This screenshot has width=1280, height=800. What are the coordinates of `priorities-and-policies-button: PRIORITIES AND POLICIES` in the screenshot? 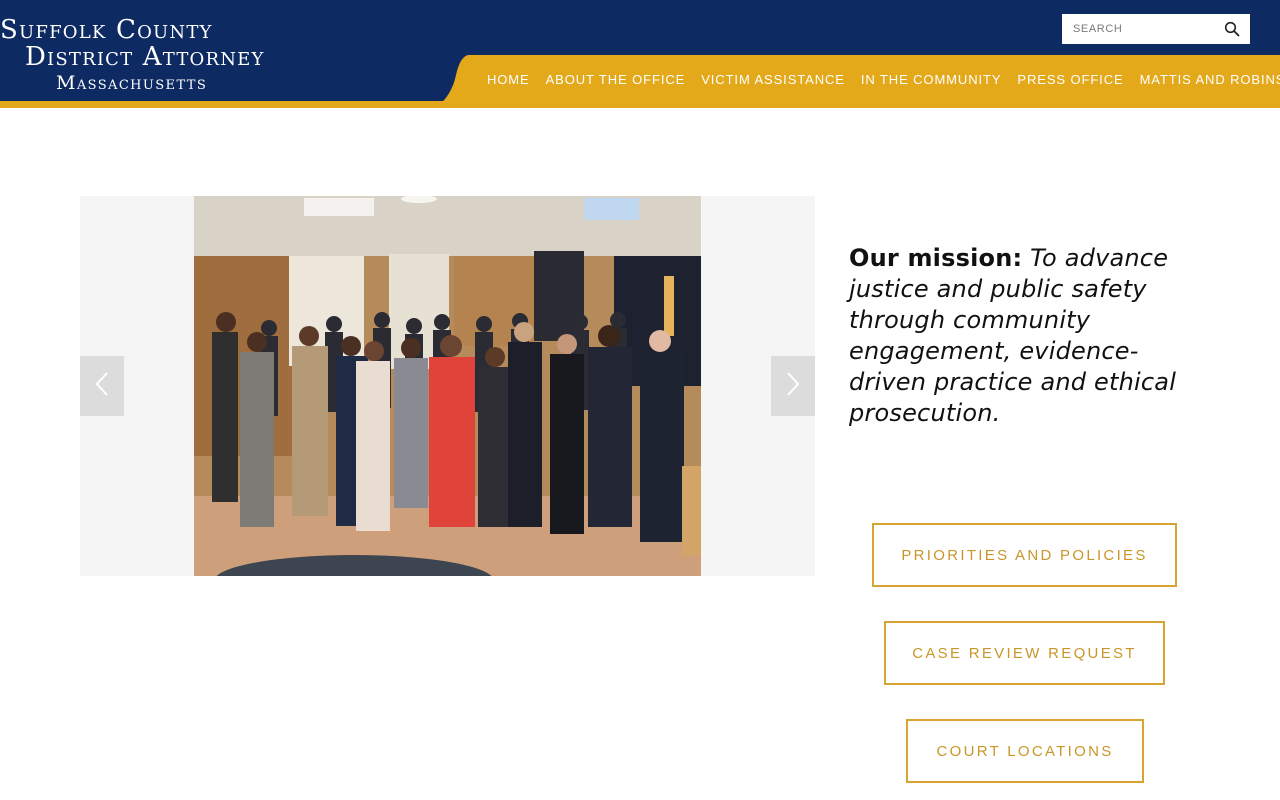 It's located at (1024, 555).